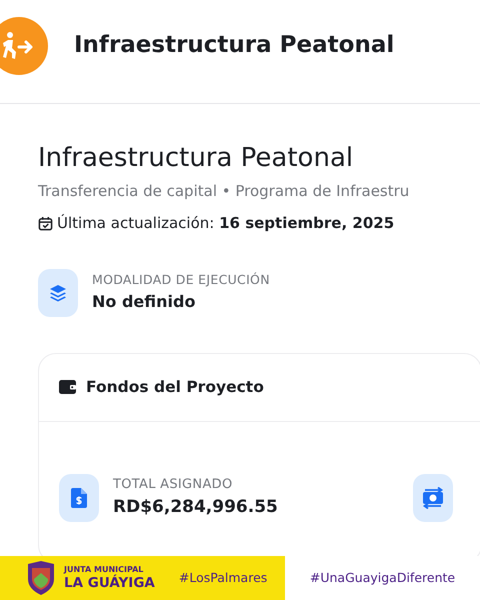  What do you see at coordinates (175, 387) in the screenshot?
I see `card-title: Fondos del Proyecto` at bounding box center [175, 387].